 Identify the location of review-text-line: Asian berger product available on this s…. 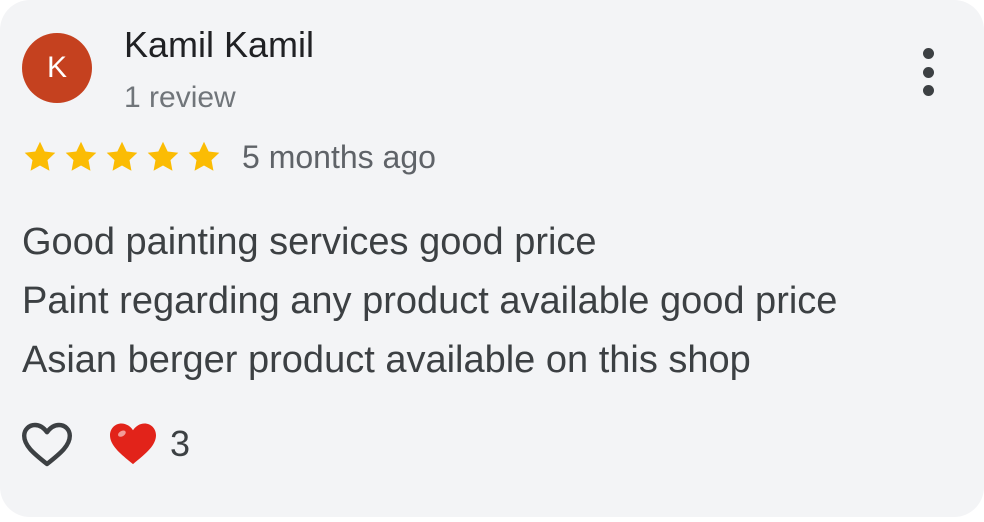
(386, 360).